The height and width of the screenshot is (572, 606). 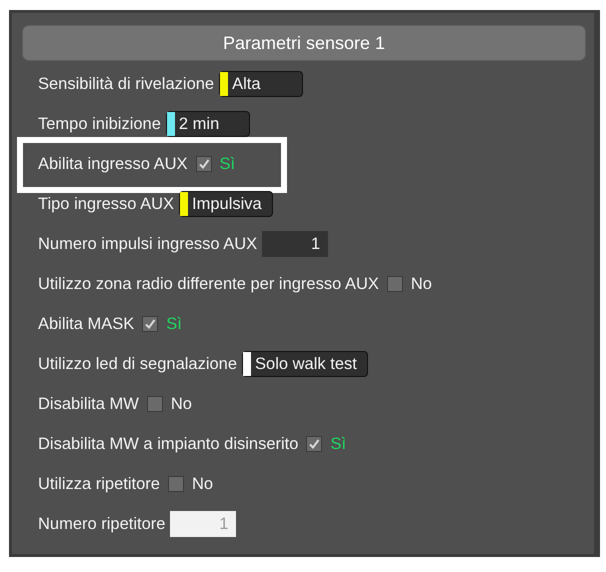 I want to click on dropdown: Alta, so click(x=261, y=84).